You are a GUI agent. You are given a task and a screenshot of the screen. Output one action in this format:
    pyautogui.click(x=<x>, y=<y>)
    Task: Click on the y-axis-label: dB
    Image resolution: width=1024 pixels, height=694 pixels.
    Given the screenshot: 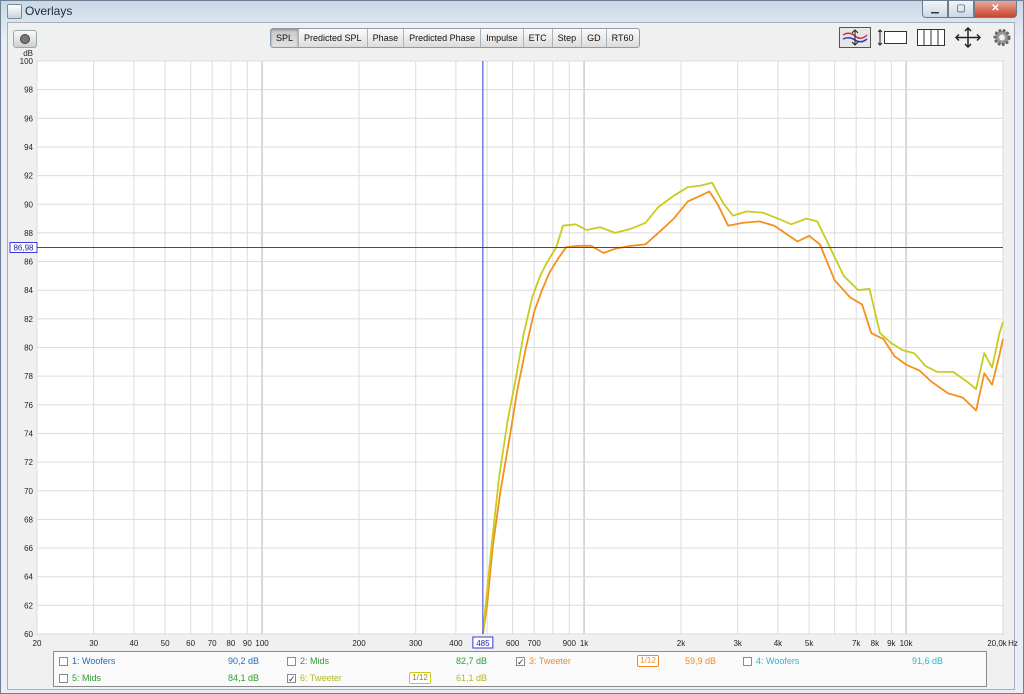 What is the action you would take?
    pyautogui.click(x=28, y=53)
    